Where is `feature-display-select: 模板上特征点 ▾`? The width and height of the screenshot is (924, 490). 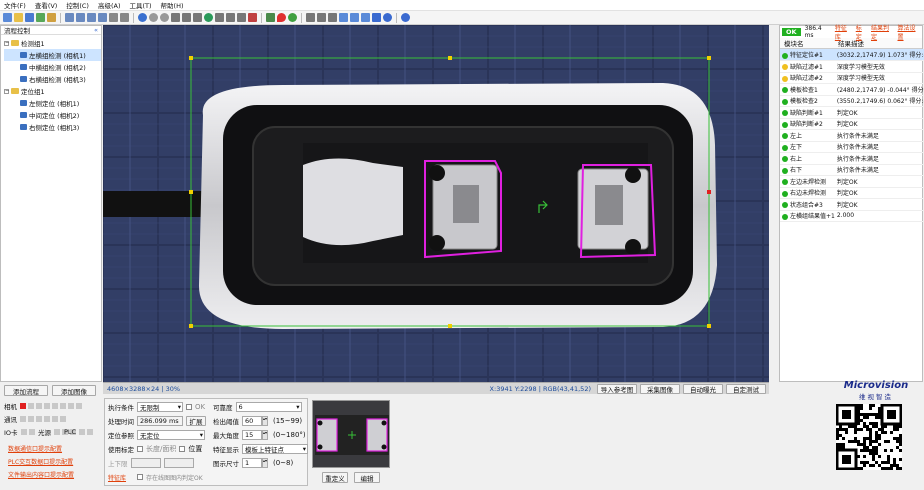
feature-display-select: 模板上特征点 ▾ is located at coordinates (275, 449).